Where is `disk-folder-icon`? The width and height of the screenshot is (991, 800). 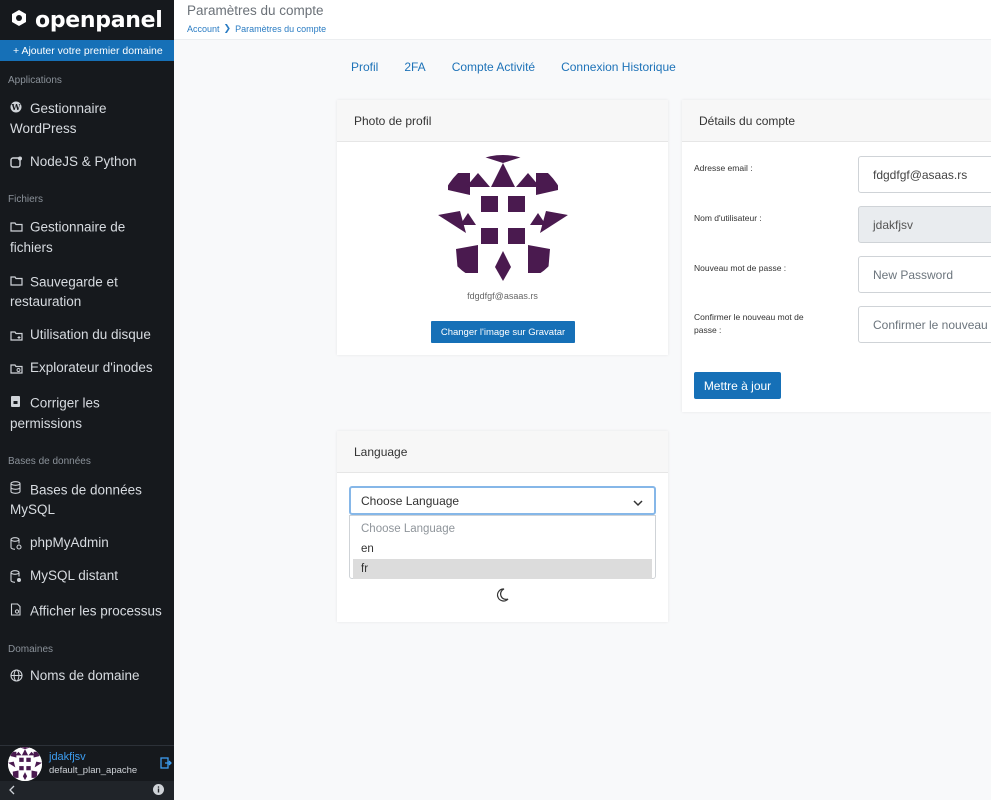
disk-folder-icon is located at coordinates (16, 335).